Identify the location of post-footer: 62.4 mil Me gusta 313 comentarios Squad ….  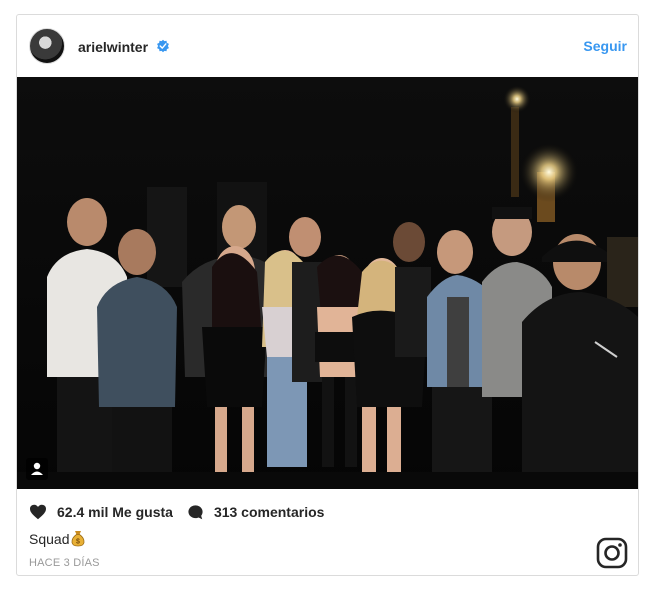
(327, 533).